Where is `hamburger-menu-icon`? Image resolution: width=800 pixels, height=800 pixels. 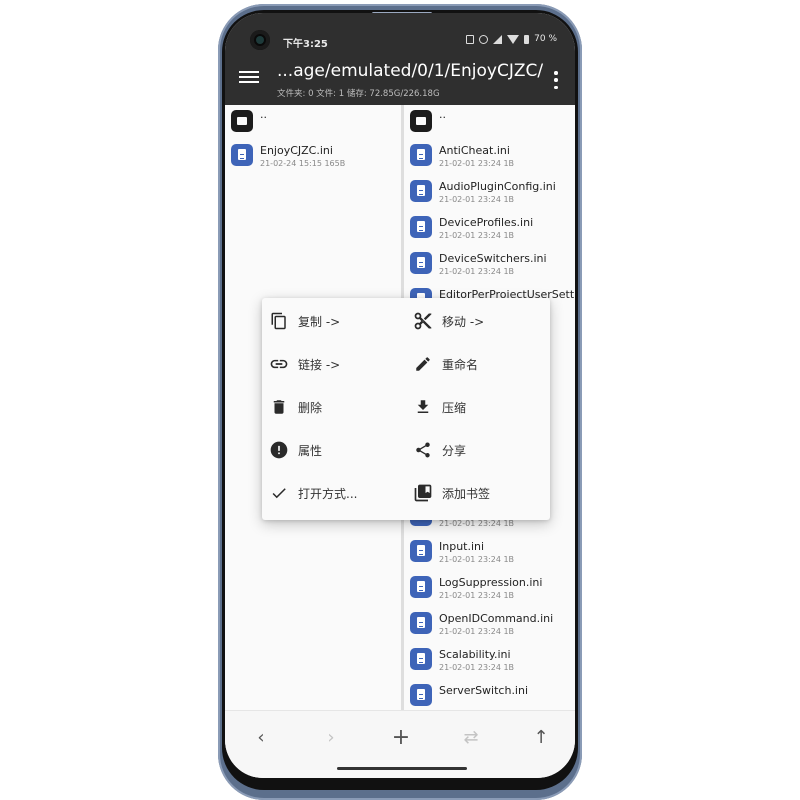 hamburger-menu-icon is located at coordinates (249, 77).